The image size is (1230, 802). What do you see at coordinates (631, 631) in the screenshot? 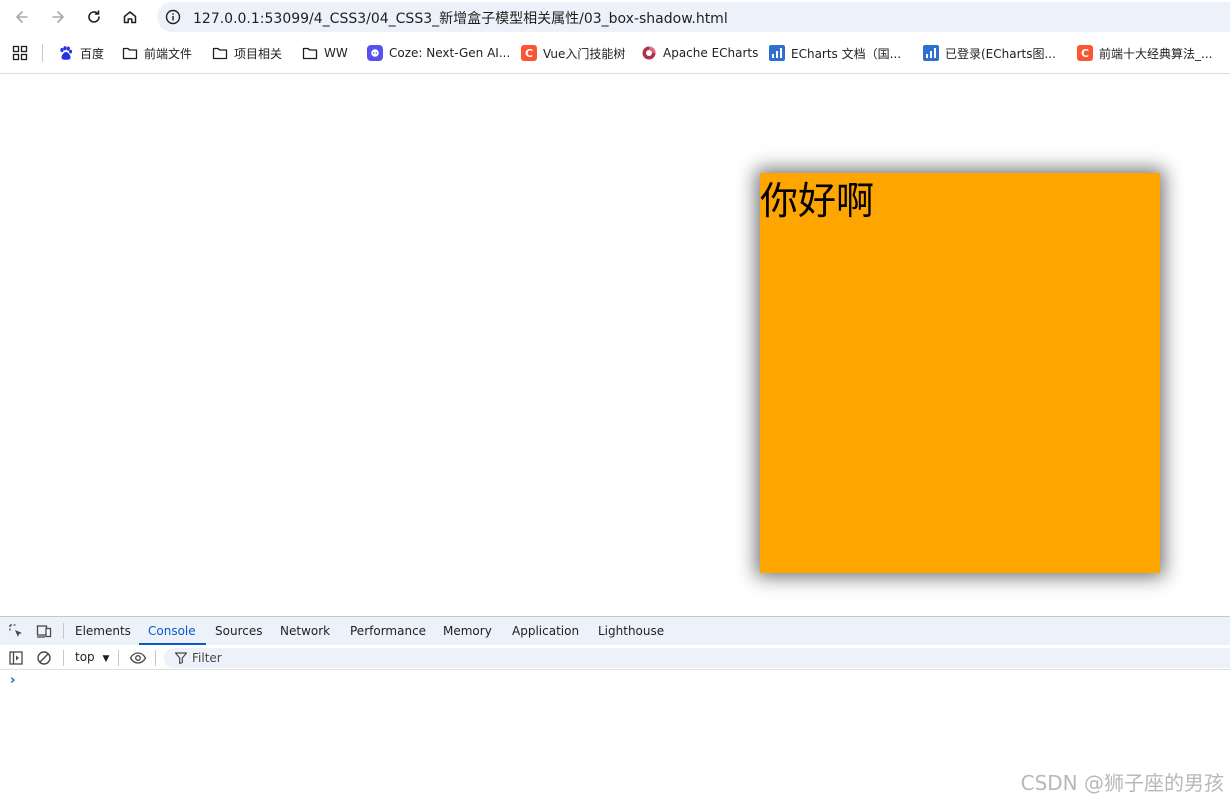
I see `tab-lighthouse: Lighthouse` at bounding box center [631, 631].